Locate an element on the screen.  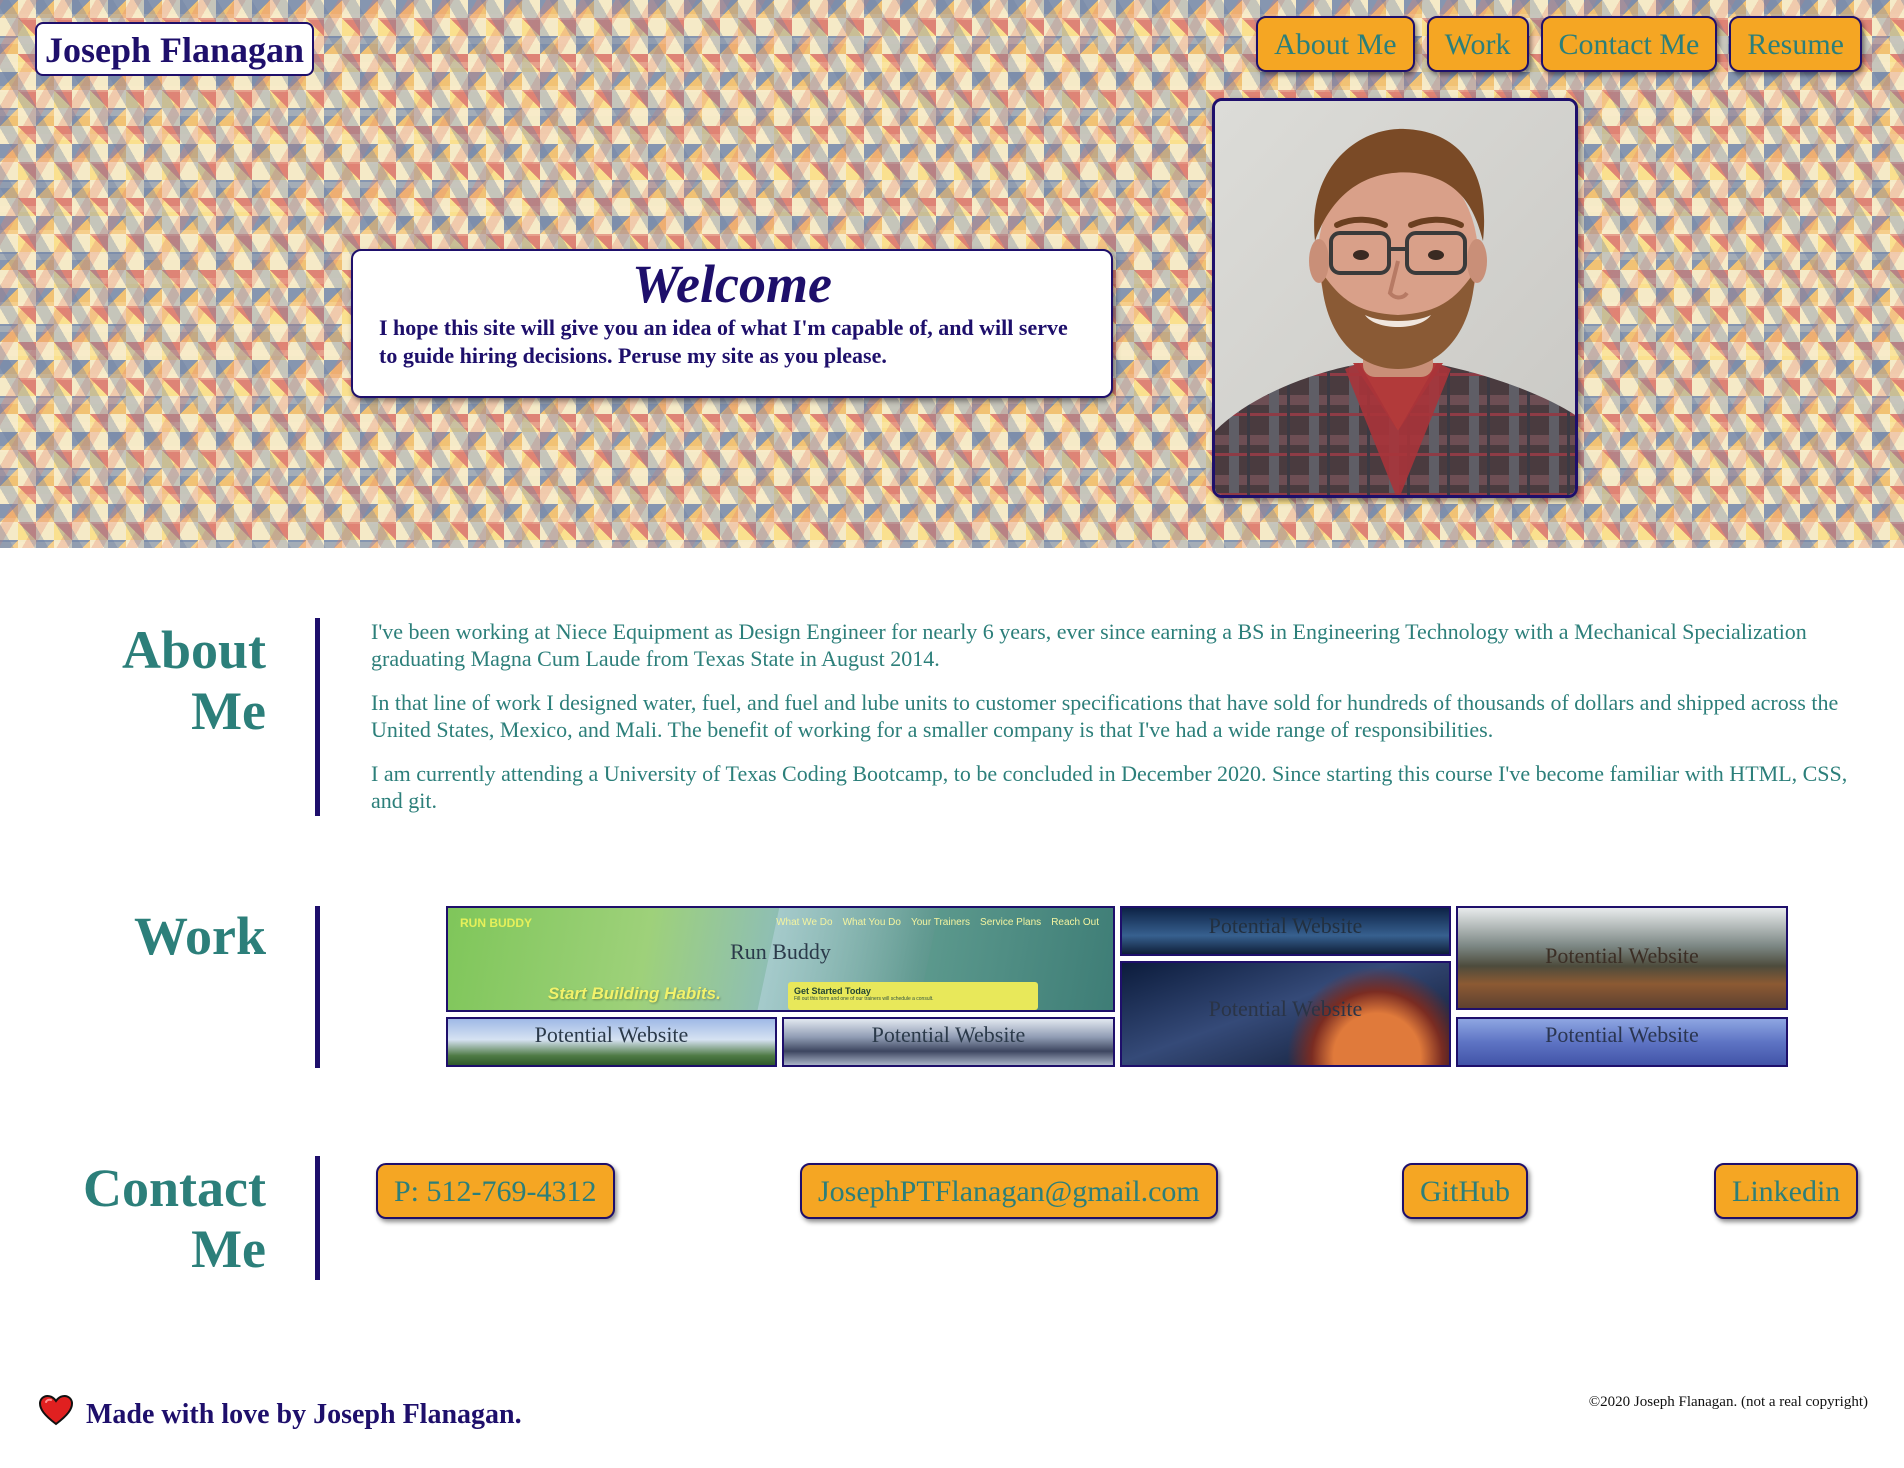
about-divider is located at coordinates (317, 717).